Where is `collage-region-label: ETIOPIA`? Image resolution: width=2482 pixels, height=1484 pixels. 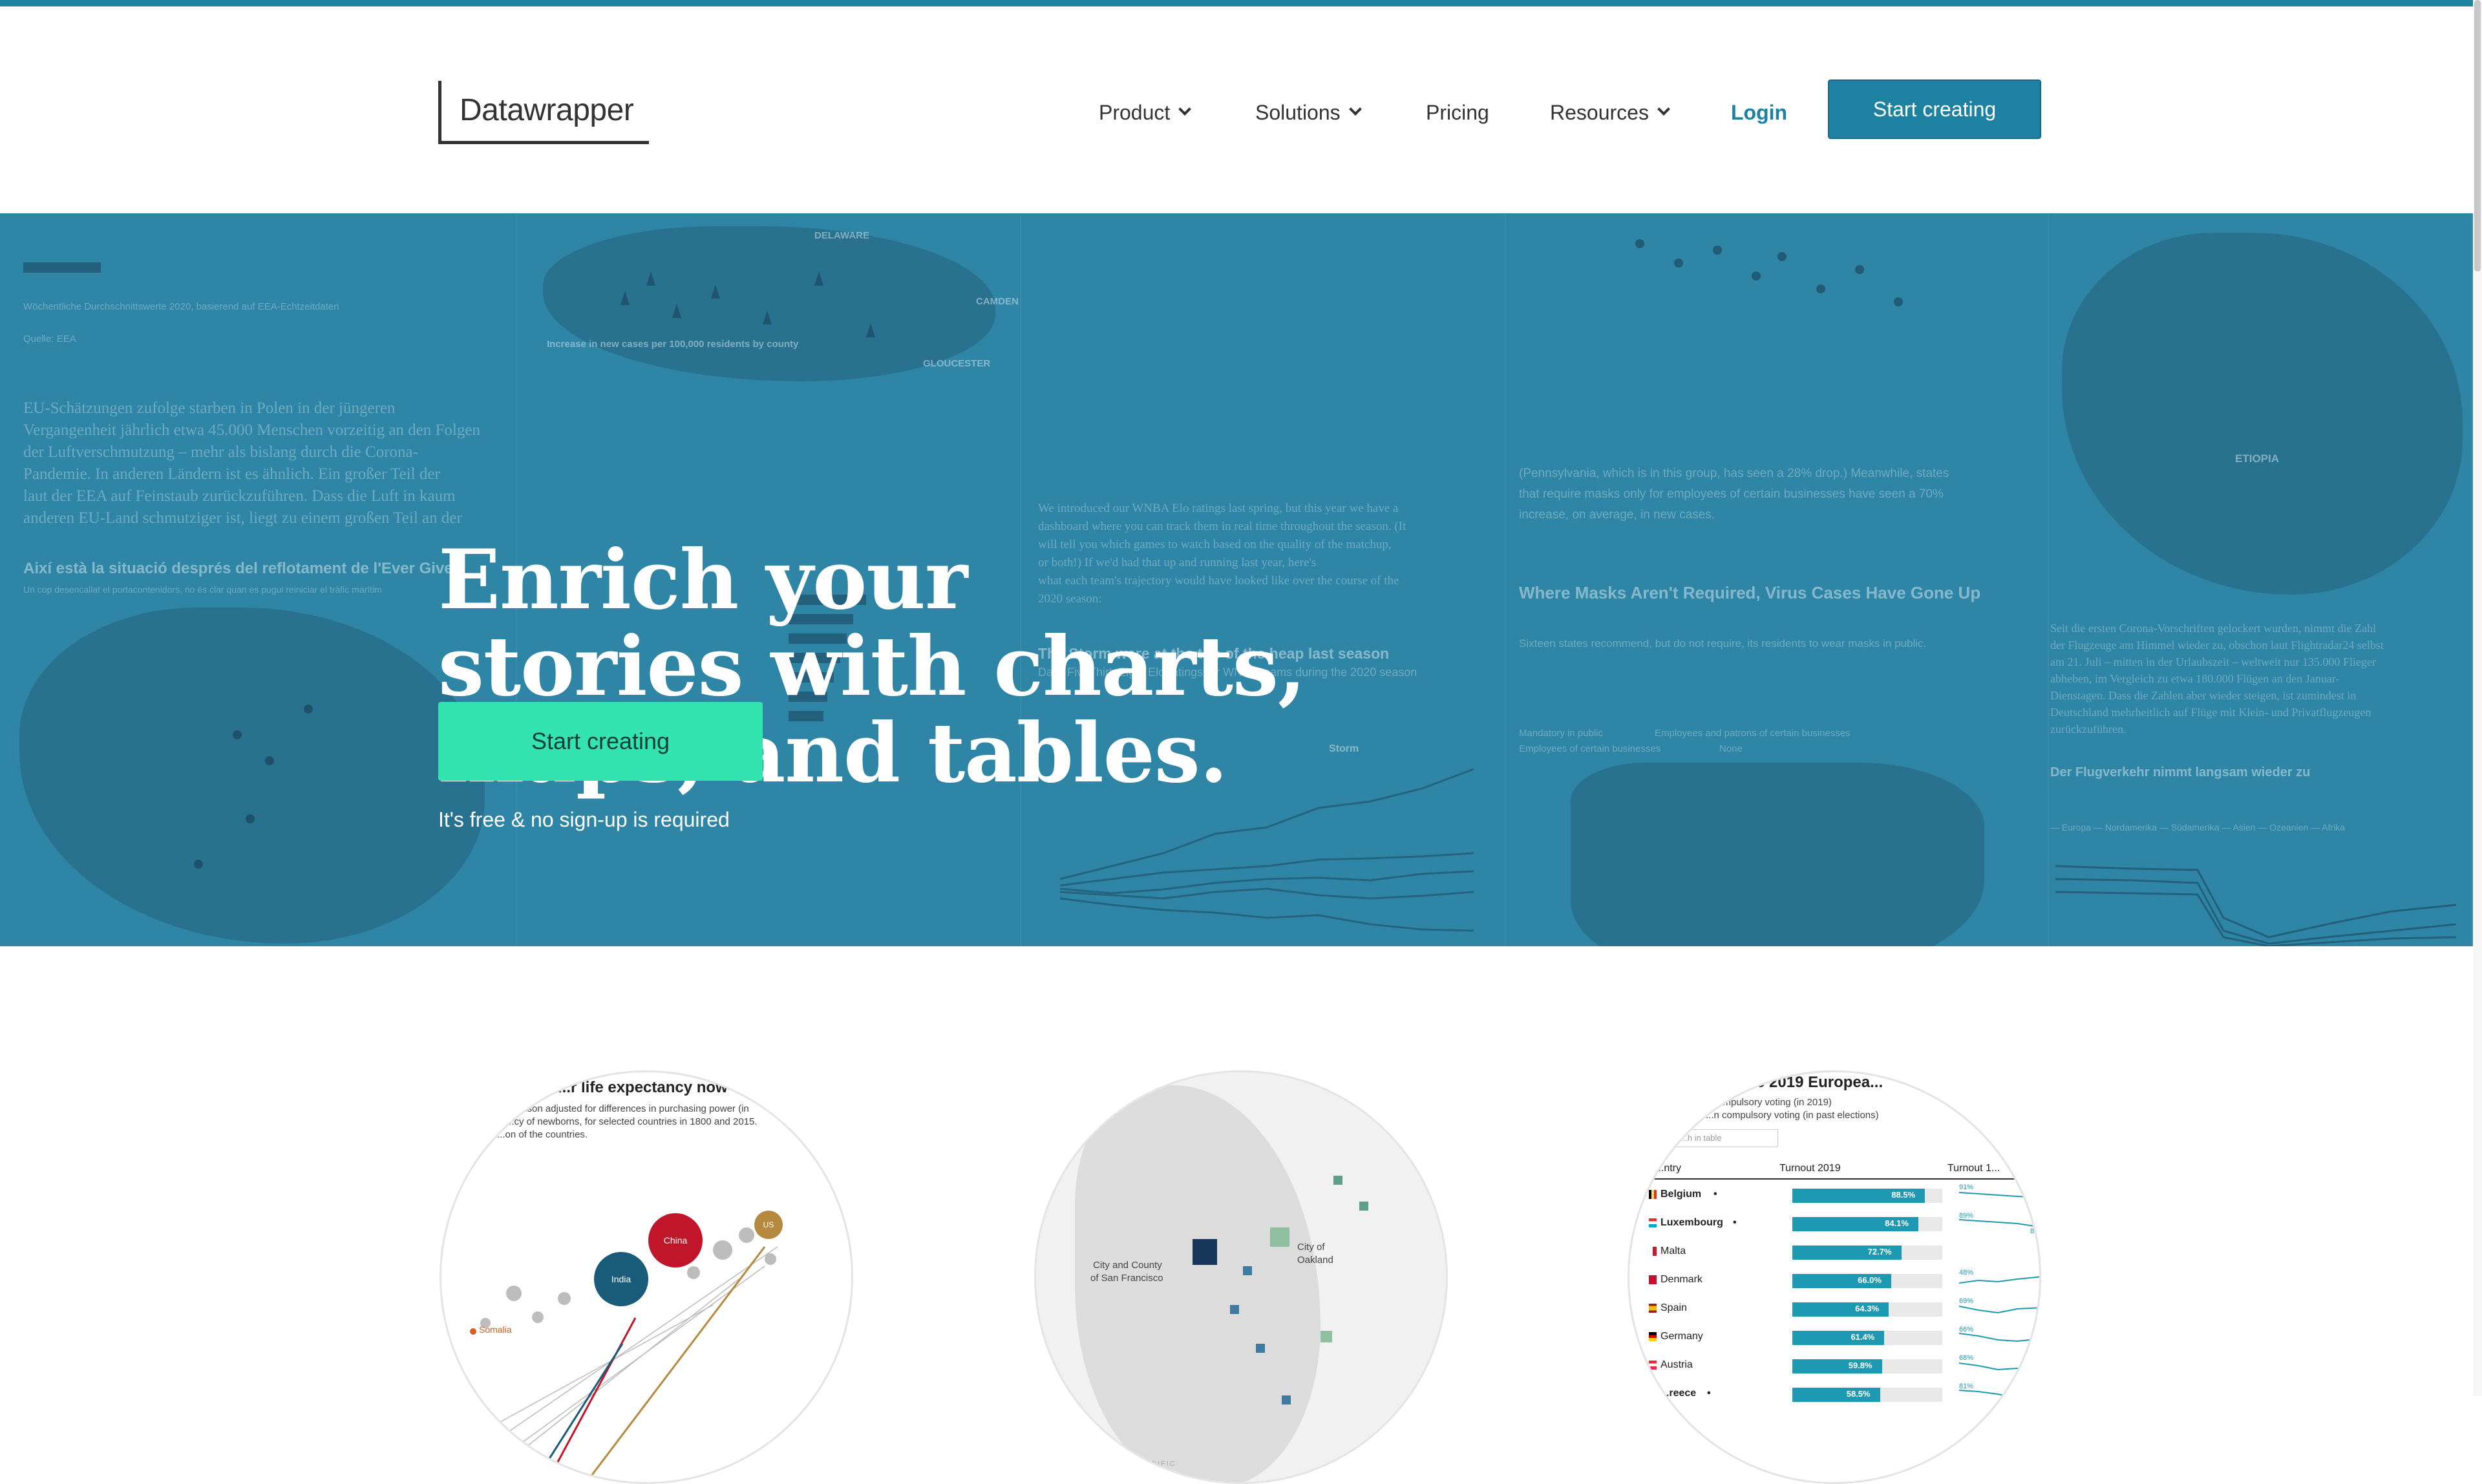
collage-region-label: ETIOPIA is located at coordinates (2257, 458).